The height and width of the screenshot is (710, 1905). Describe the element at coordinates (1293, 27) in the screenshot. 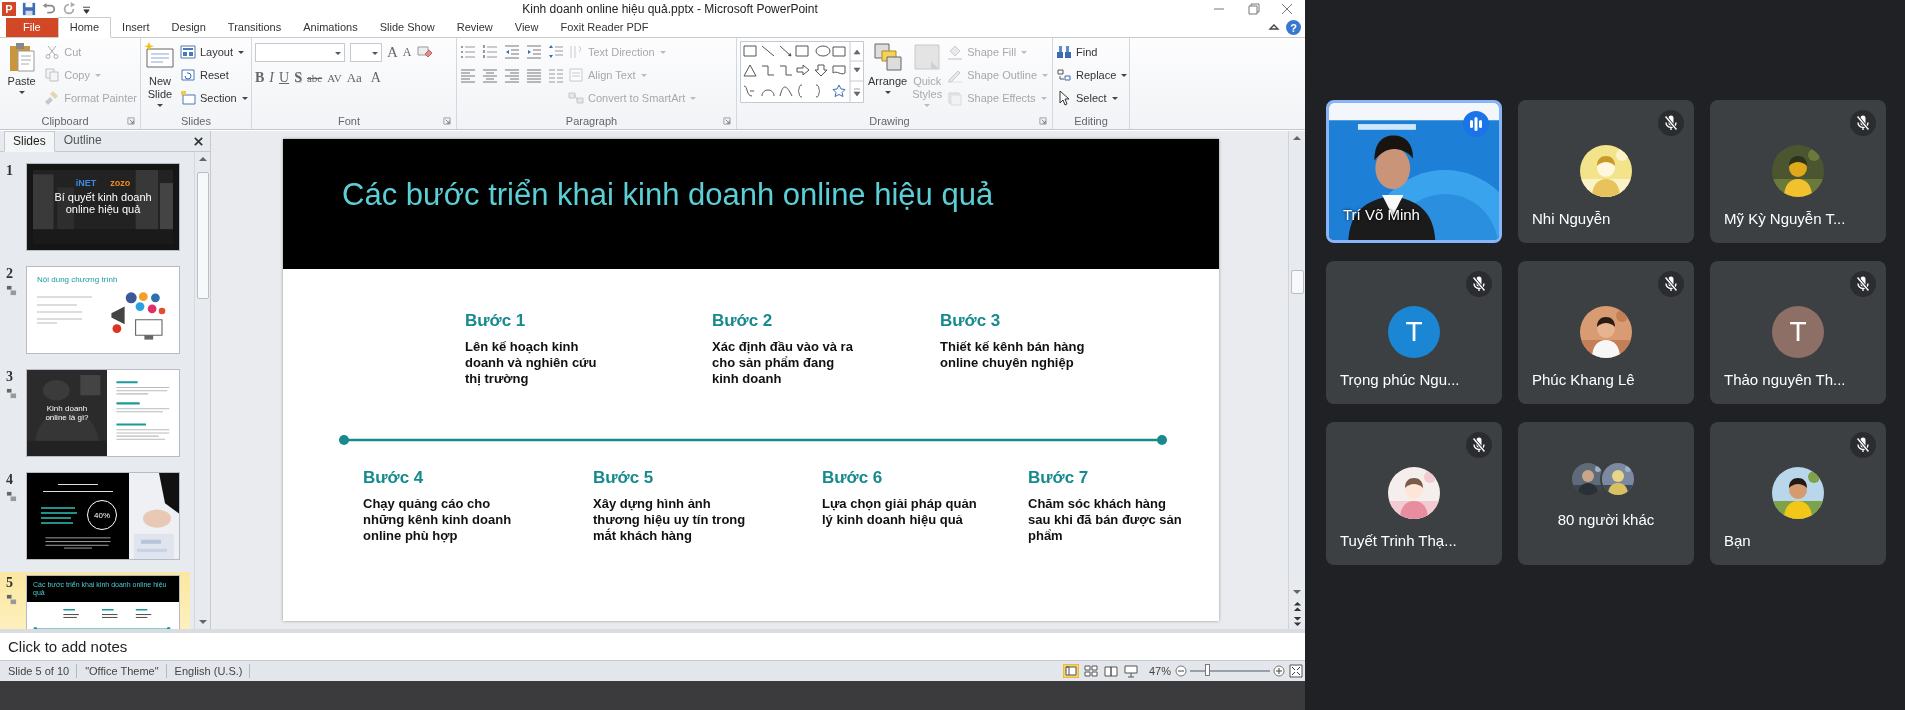

I see `help-button: ?` at that location.